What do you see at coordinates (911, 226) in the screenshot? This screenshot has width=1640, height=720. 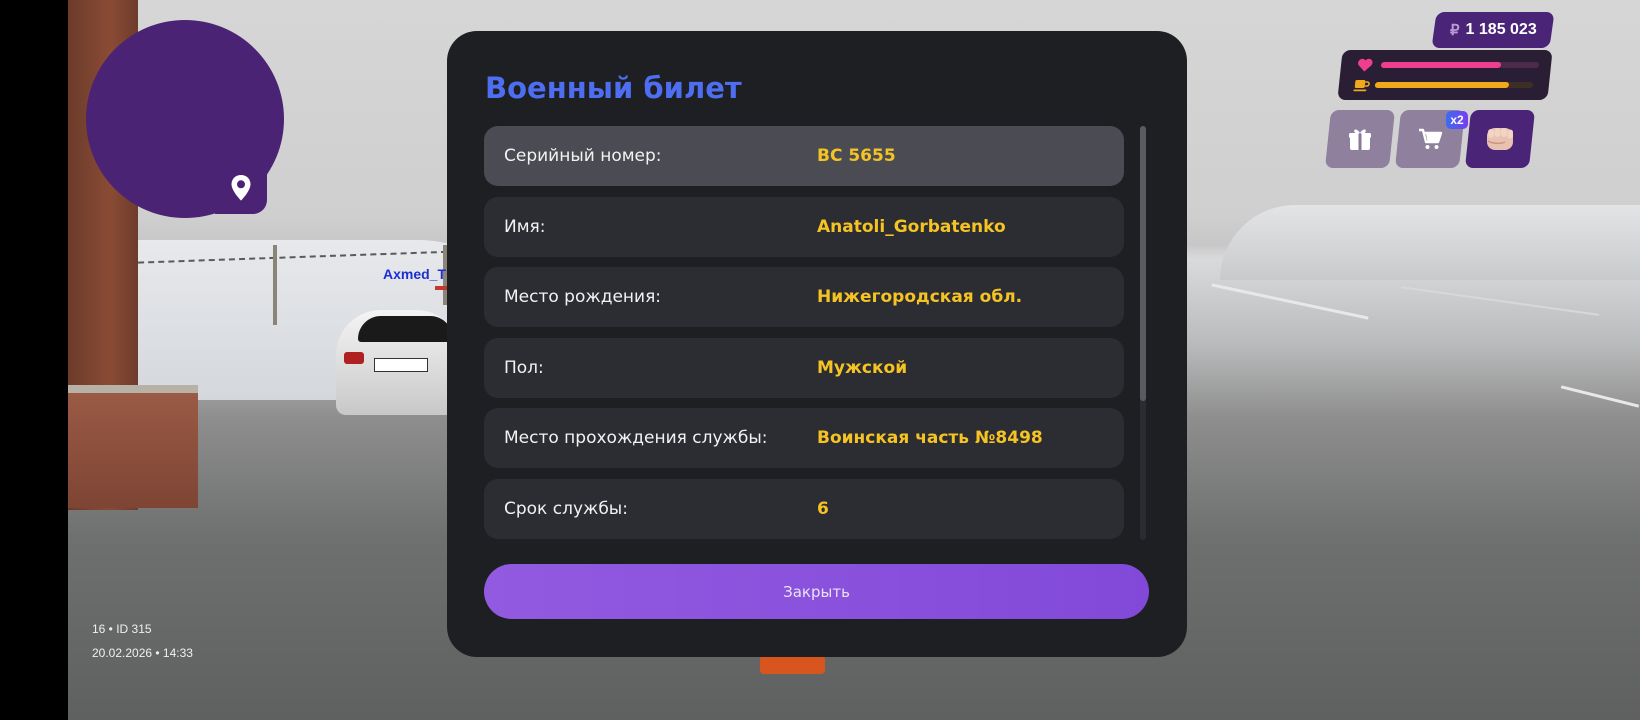 I see `row-value: Anatoli_Gorbatenko` at bounding box center [911, 226].